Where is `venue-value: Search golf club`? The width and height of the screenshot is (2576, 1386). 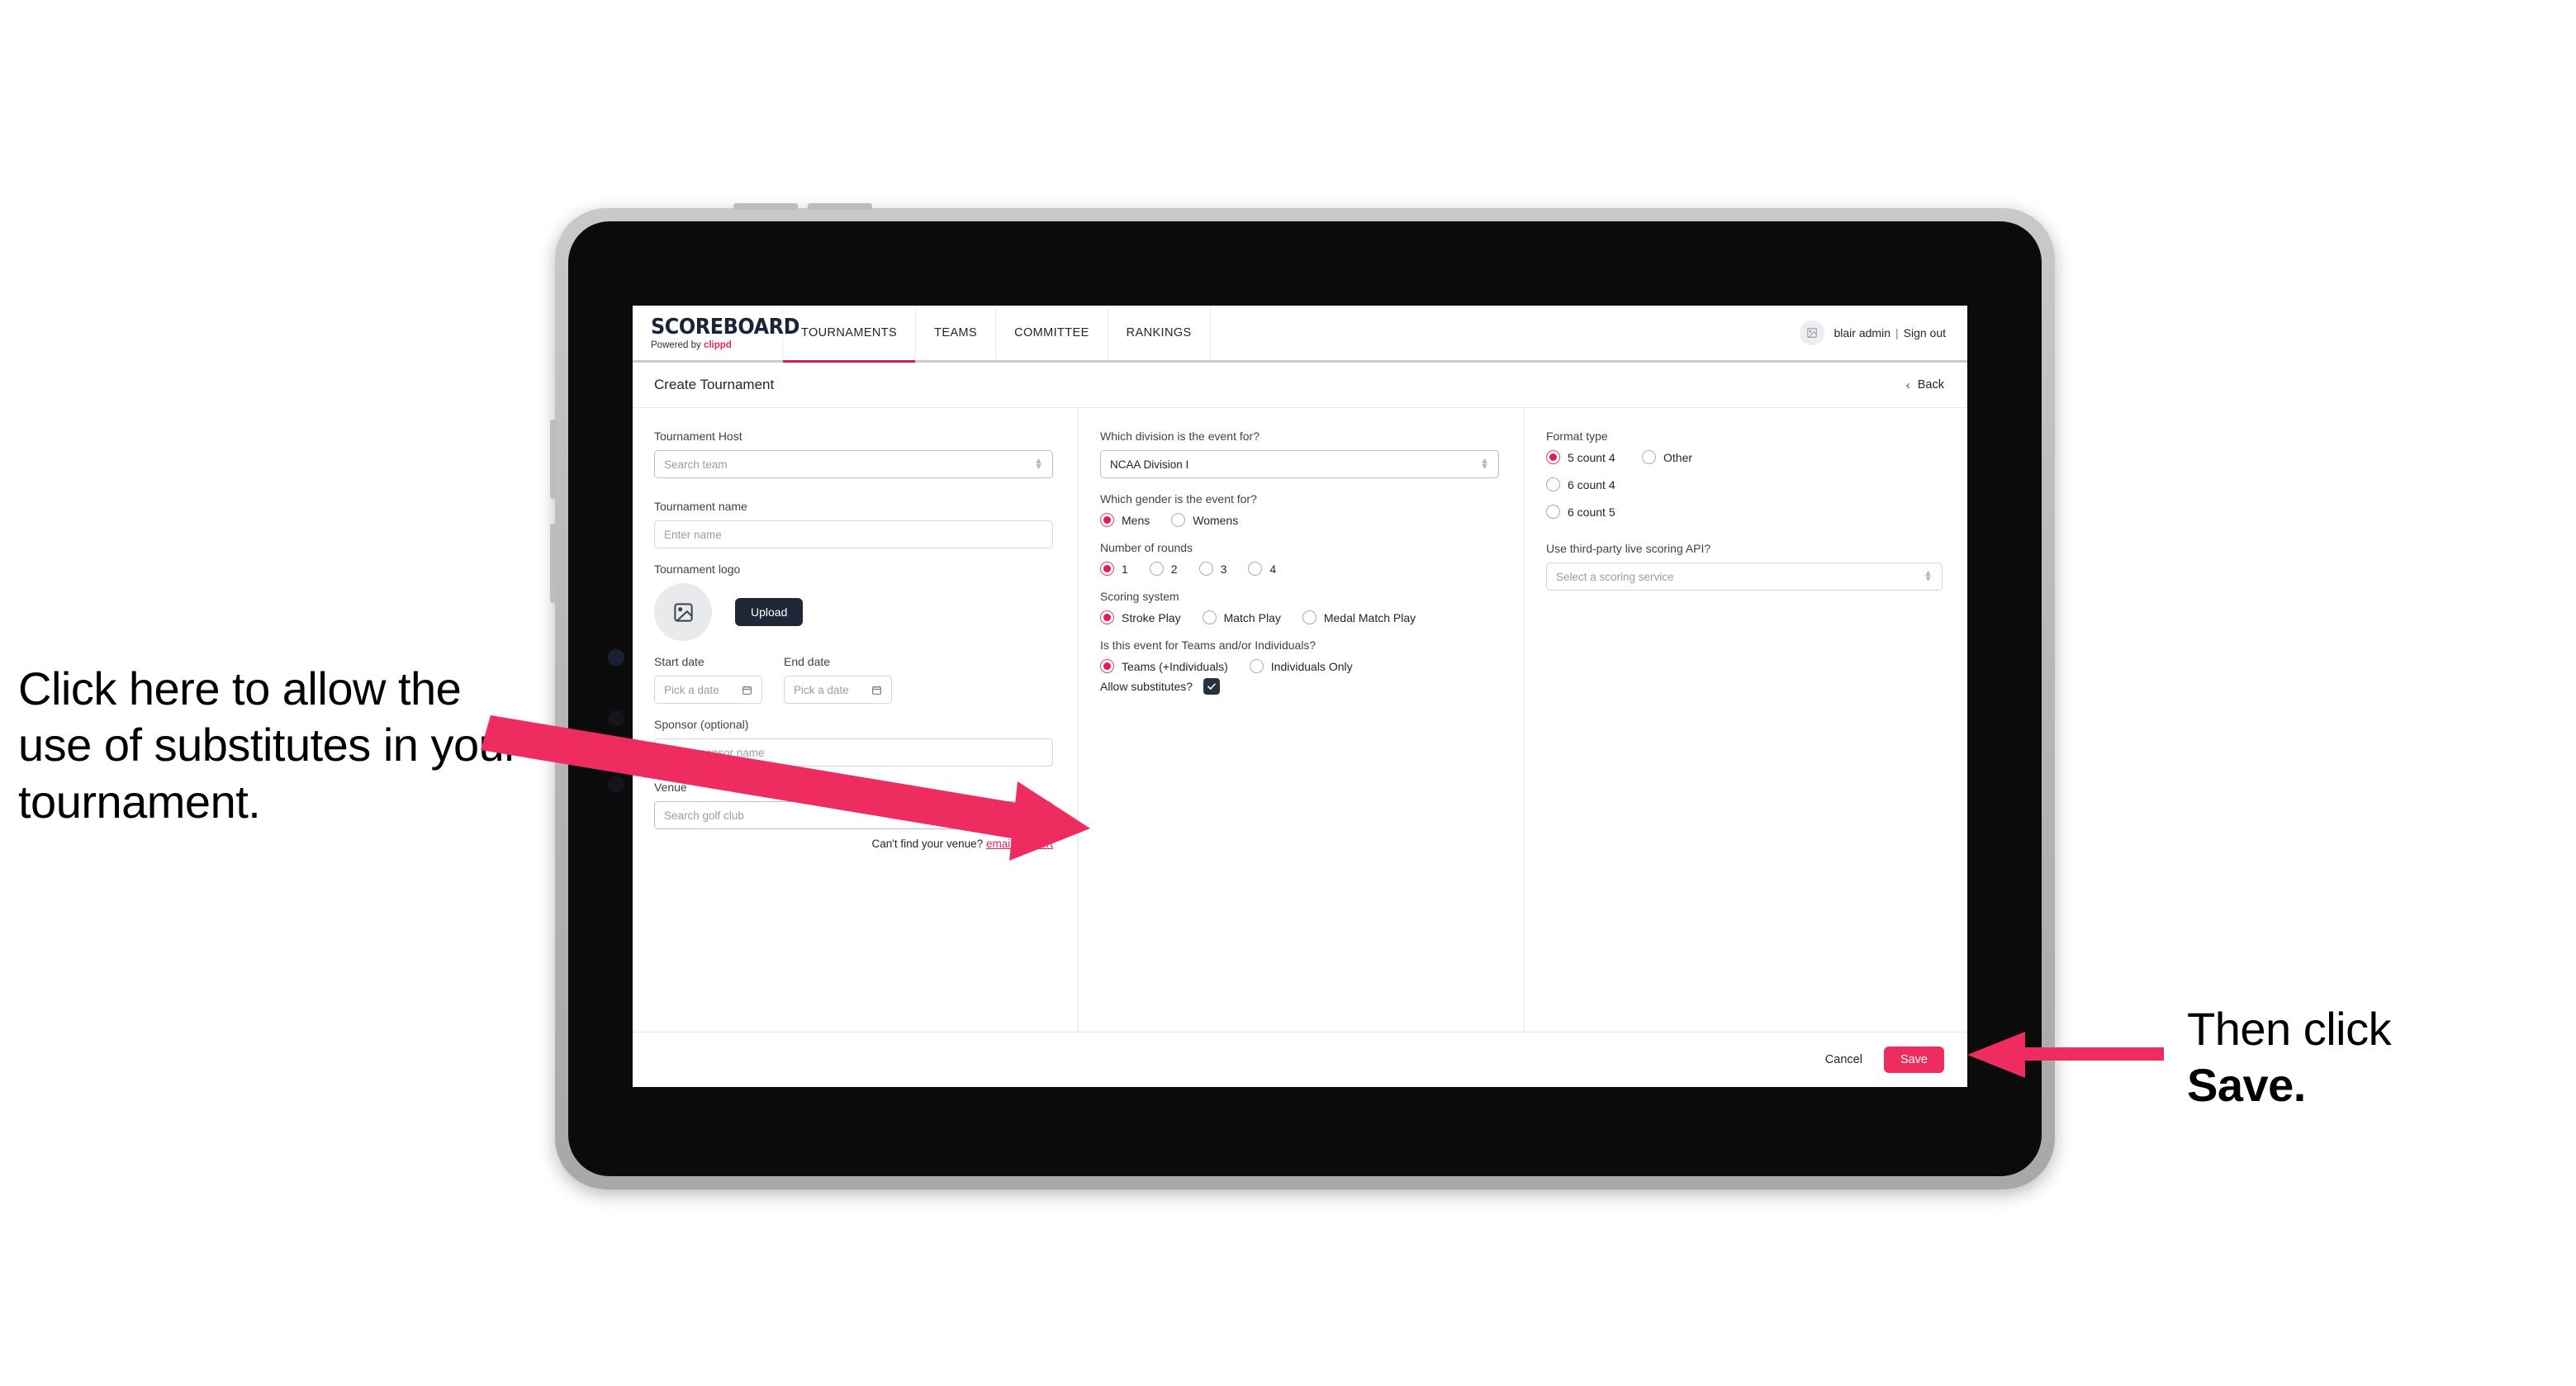
venue-value: Search golf club is located at coordinates (704, 815).